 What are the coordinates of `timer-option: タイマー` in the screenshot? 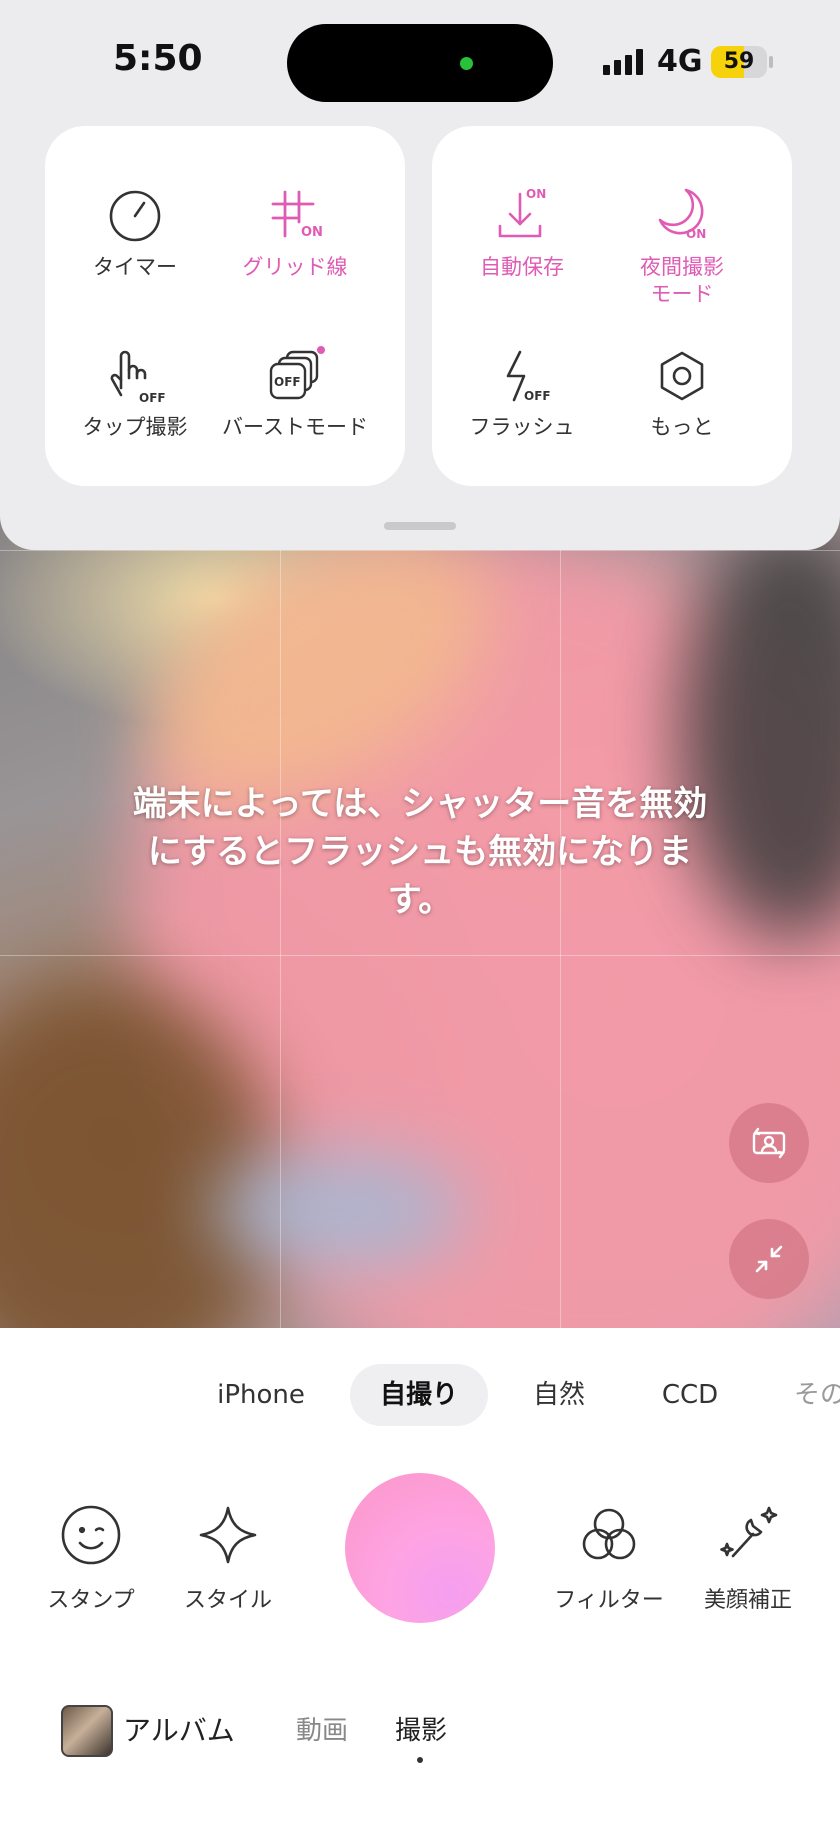 It's located at (135, 259).